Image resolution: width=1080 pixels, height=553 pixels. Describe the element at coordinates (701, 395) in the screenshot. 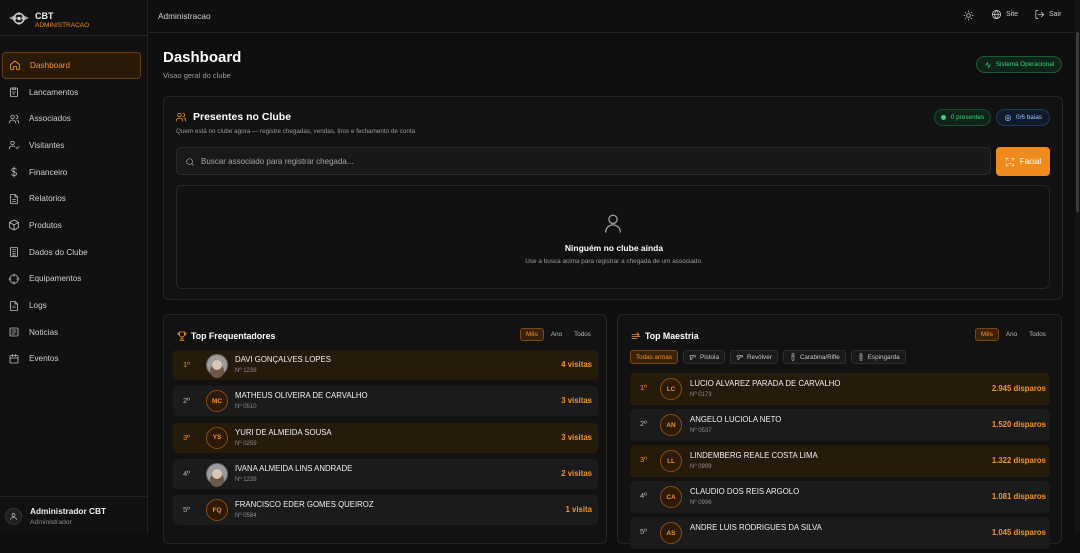

I see `member-number: Nº 0173` at that location.